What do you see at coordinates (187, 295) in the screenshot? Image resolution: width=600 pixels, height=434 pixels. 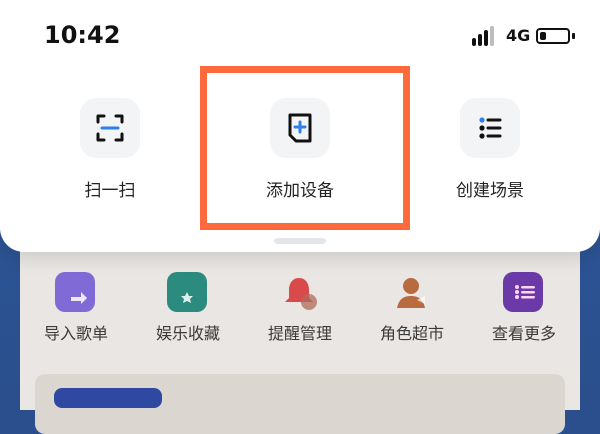 I see `favorites-folder-svg` at bounding box center [187, 295].